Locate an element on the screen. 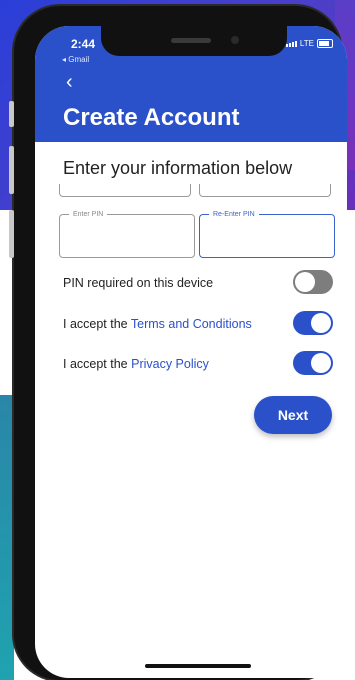 The image size is (355, 680). front-camera is located at coordinates (235, 40).